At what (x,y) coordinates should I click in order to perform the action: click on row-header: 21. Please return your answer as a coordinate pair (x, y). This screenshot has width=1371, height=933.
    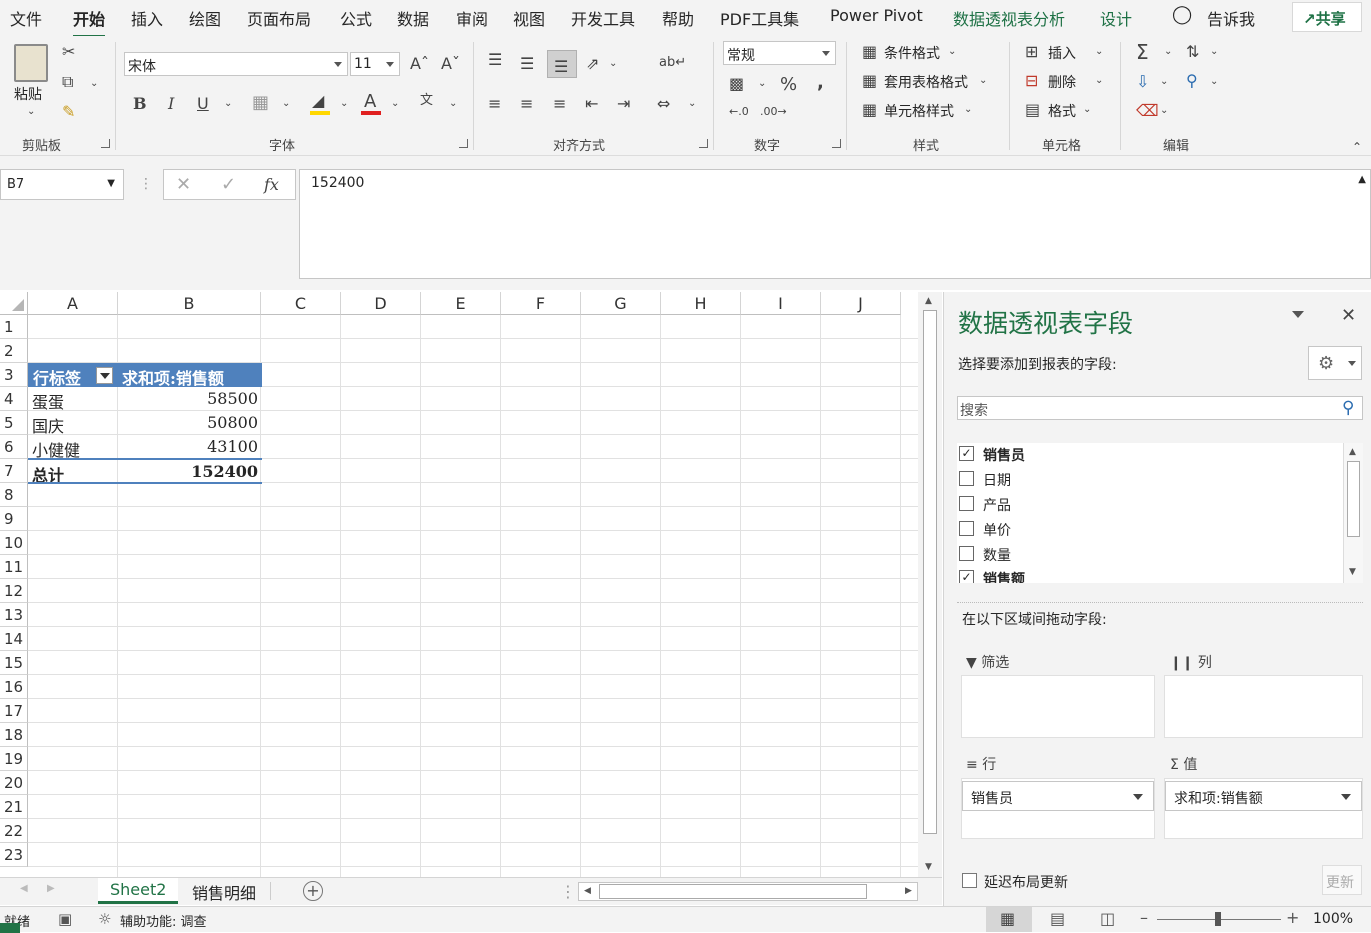
    Looking at the image, I should click on (14, 807).